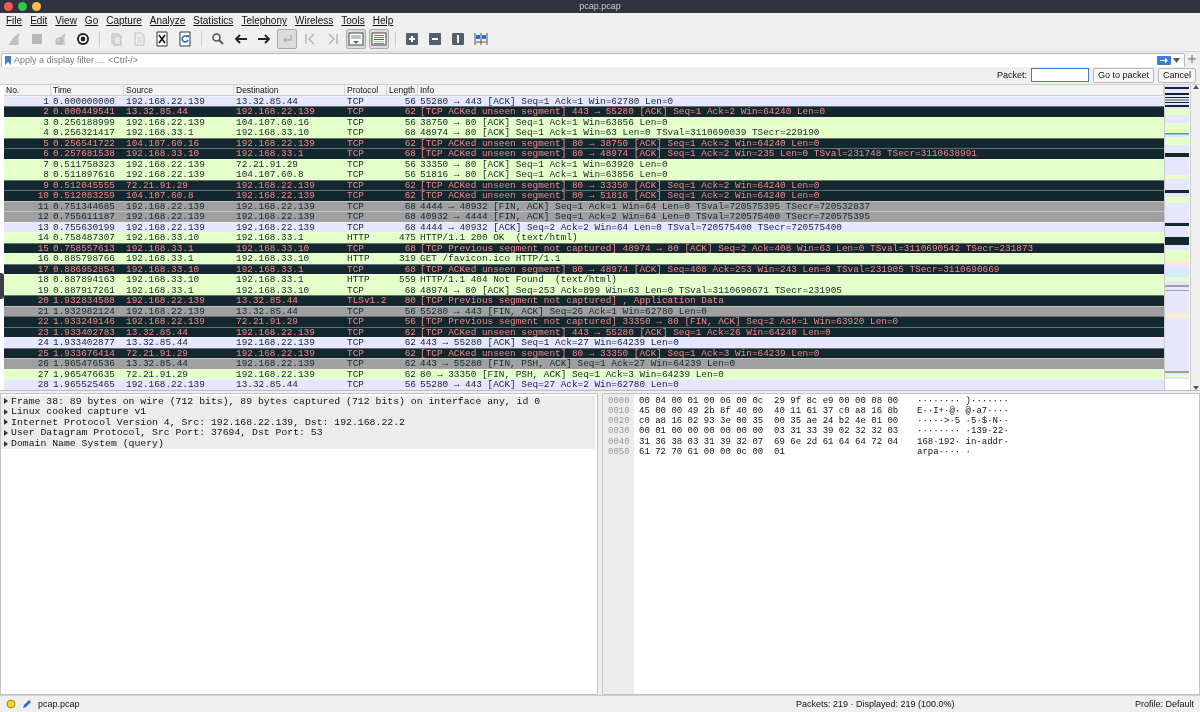 This screenshot has height=712, width=1200. I want to click on packet-row: 24 1.933402877 13.32.85.44 192.168.22.139 TCP 62 443 → 55280 [ACK] Seq=1 Ack=27 Win=64239 Len=0, so click(584, 342).